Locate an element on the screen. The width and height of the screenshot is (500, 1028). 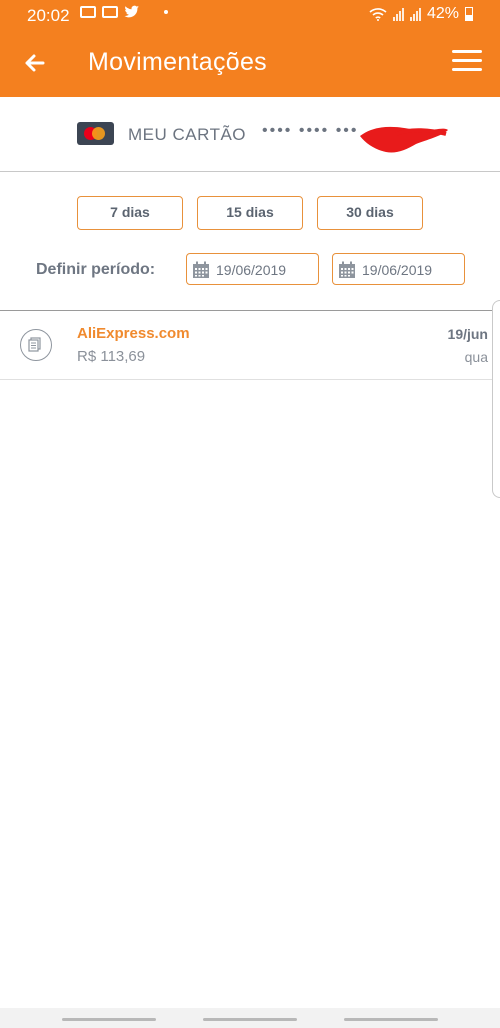
filter-15-days-button: 15 dias is located at coordinates (250, 213).